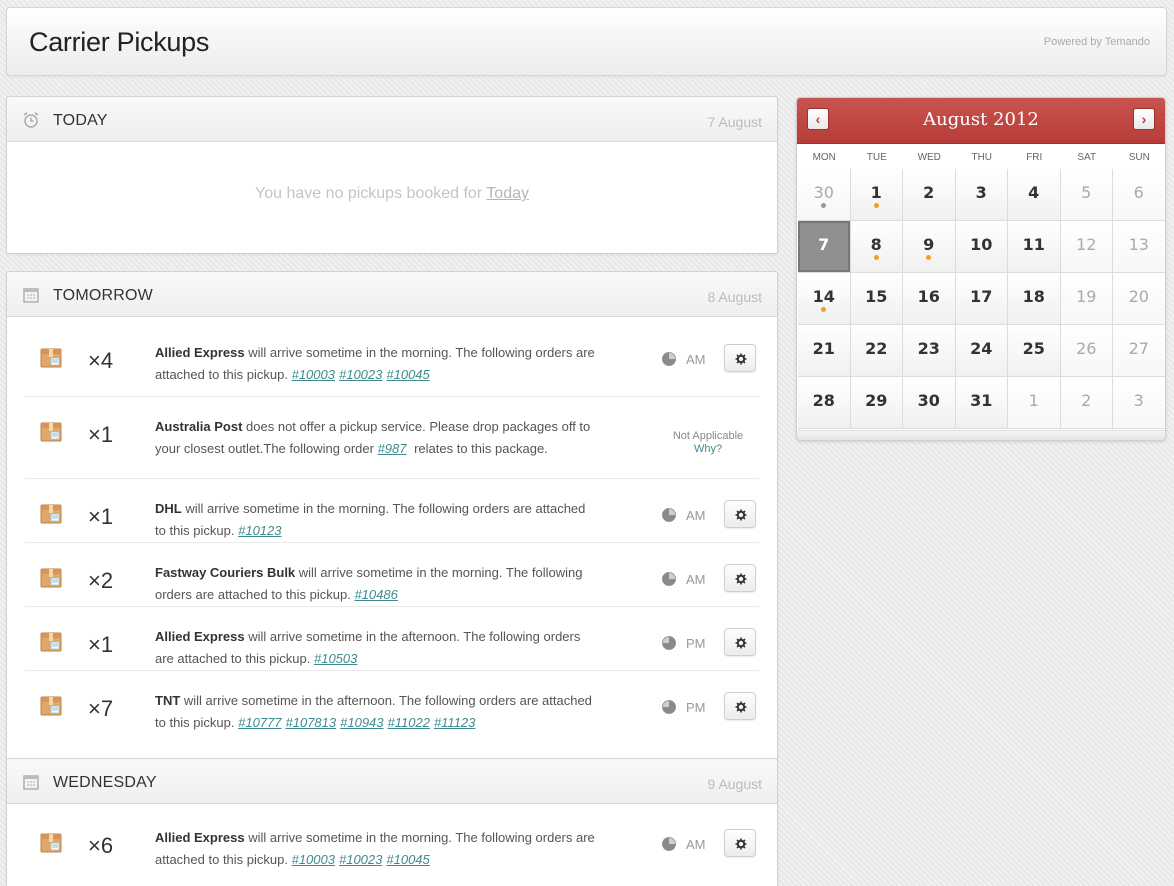 The height and width of the screenshot is (886, 1174). I want to click on day-number: 23, so click(928, 348).